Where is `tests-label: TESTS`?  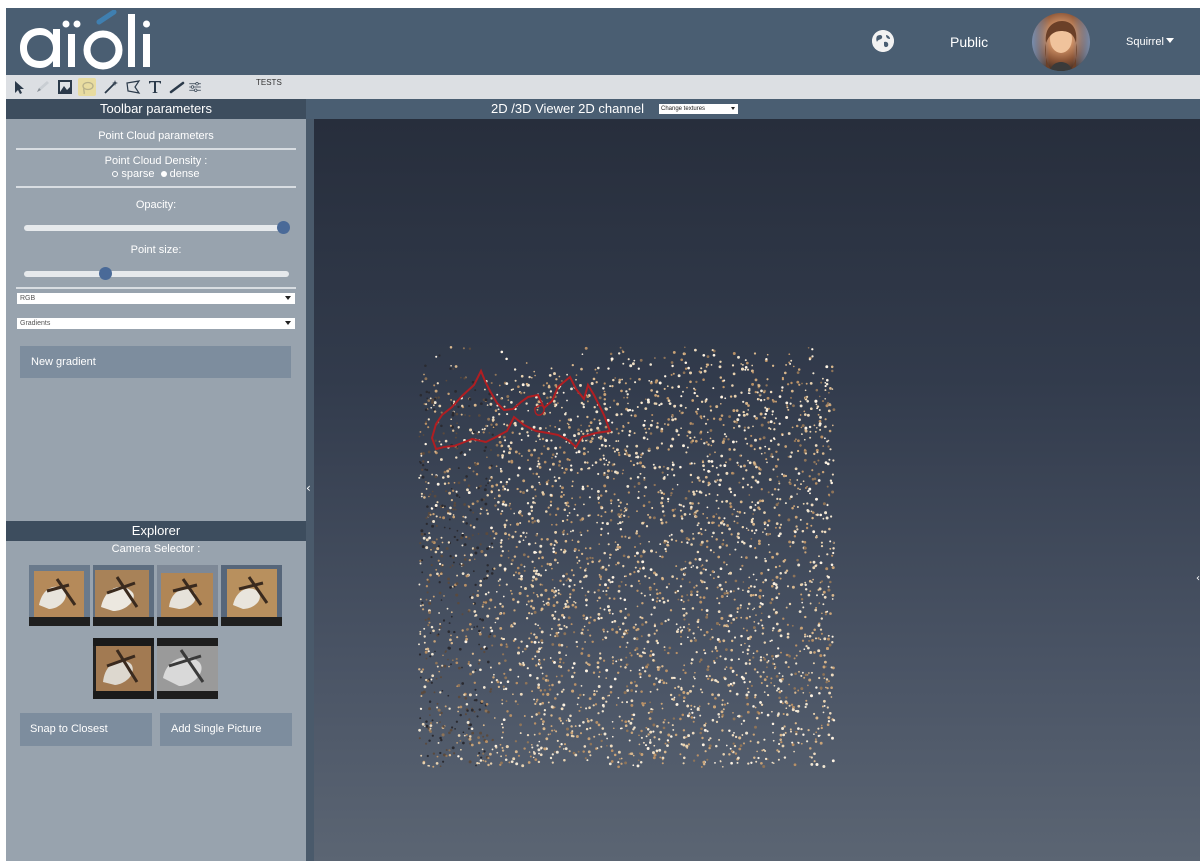 tests-label: TESTS is located at coordinates (269, 82).